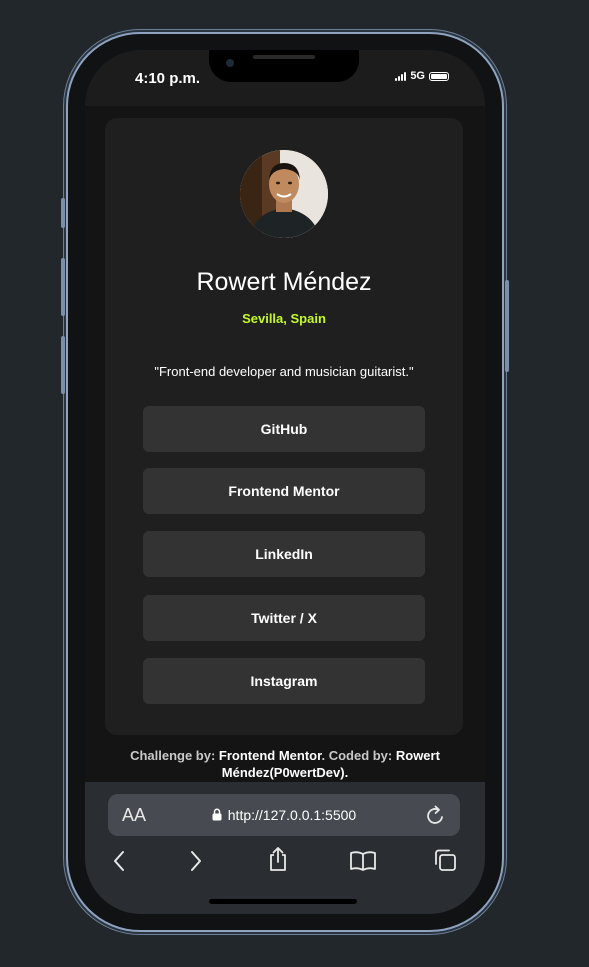 The image size is (589, 967). I want to click on lock-icon, so click(217, 814).